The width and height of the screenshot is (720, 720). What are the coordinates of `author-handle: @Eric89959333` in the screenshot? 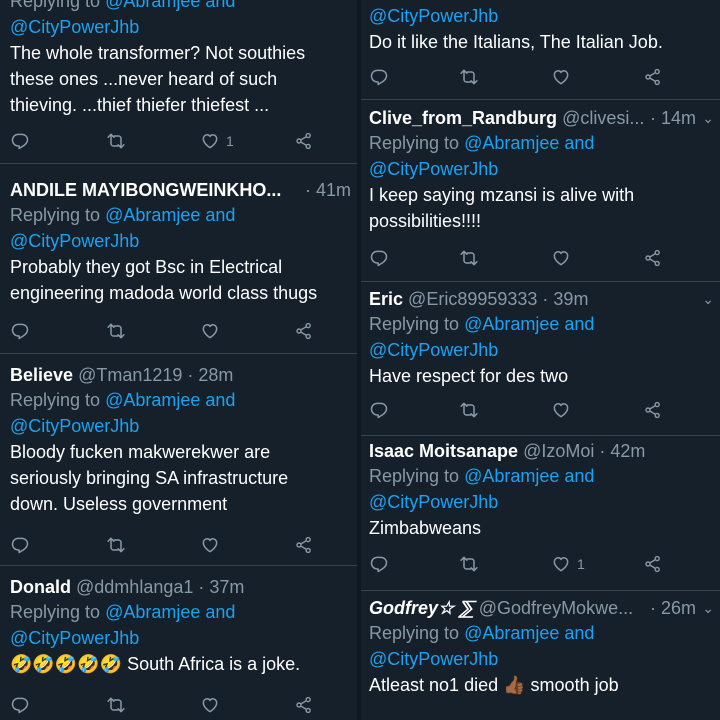 It's located at (472, 299).